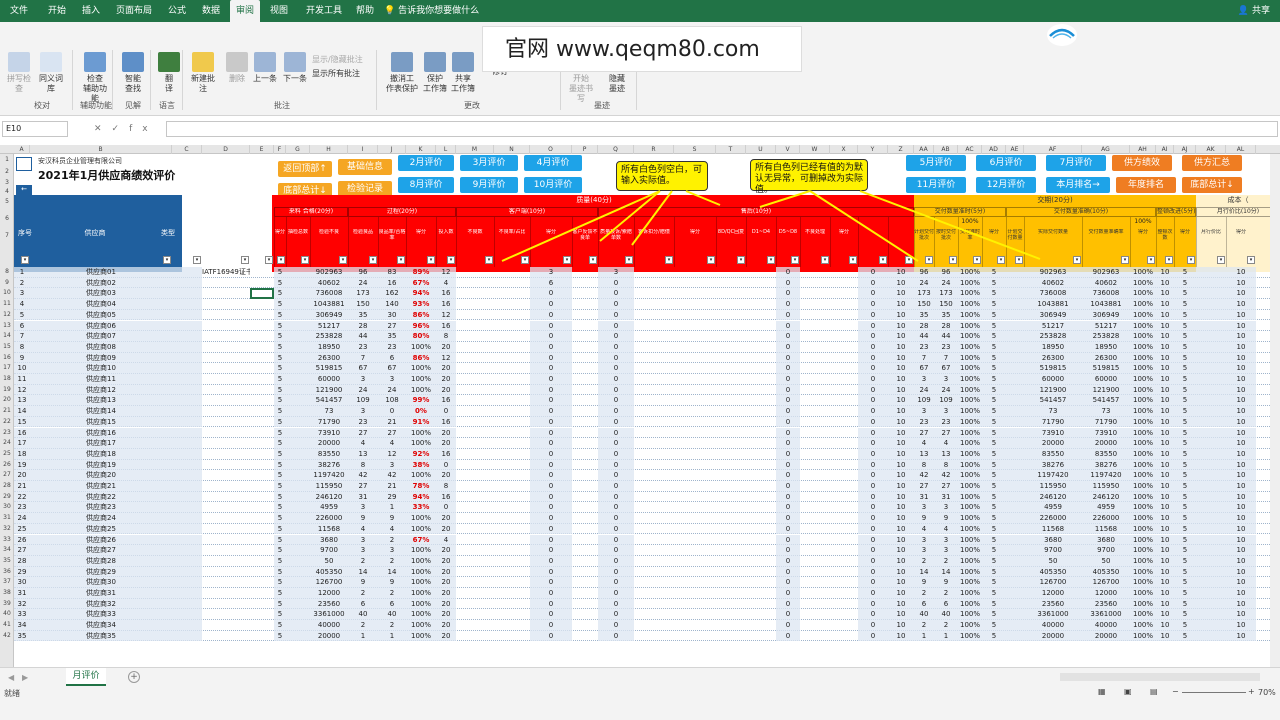  Describe the element at coordinates (946, 326) in the screenshot. I see `data-cell: 28` at that location.